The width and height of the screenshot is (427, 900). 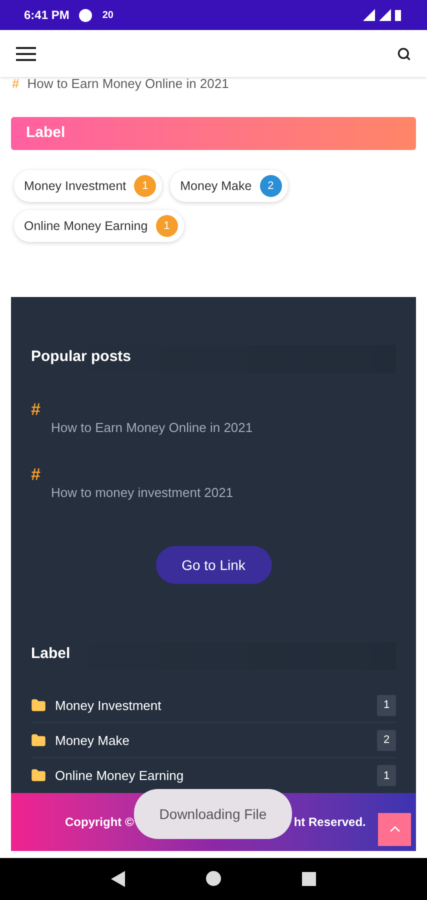 I want to click on label-link: Money Investment, so click(x=211, y=706).